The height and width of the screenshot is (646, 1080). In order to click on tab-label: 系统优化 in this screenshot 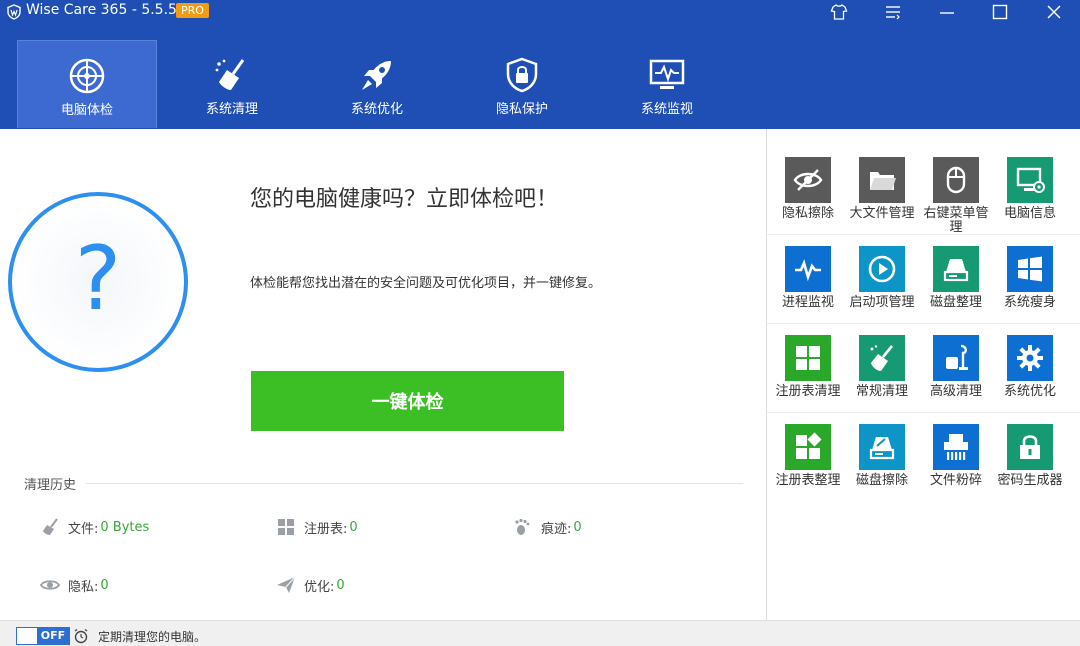, I will do `click(376, 109)`.